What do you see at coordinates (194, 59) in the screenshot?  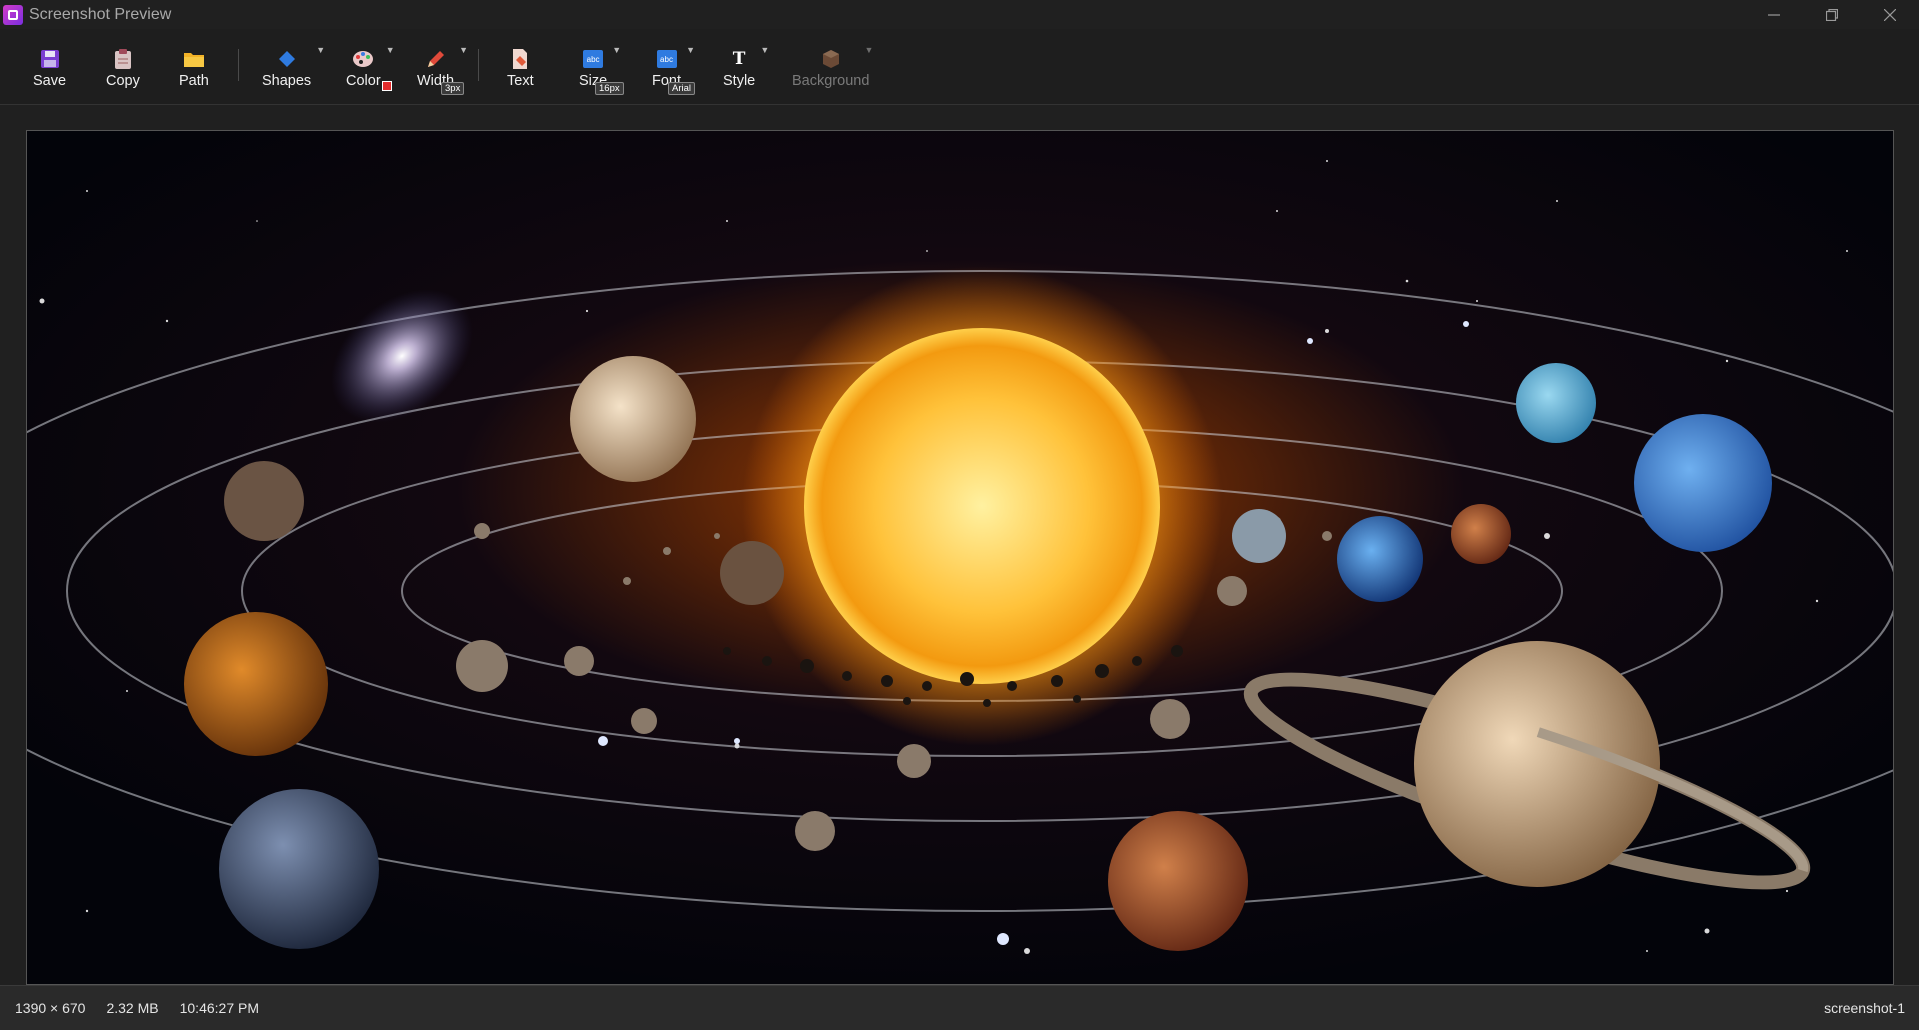 I see `folder-icon` at bounding box center [194, 59].